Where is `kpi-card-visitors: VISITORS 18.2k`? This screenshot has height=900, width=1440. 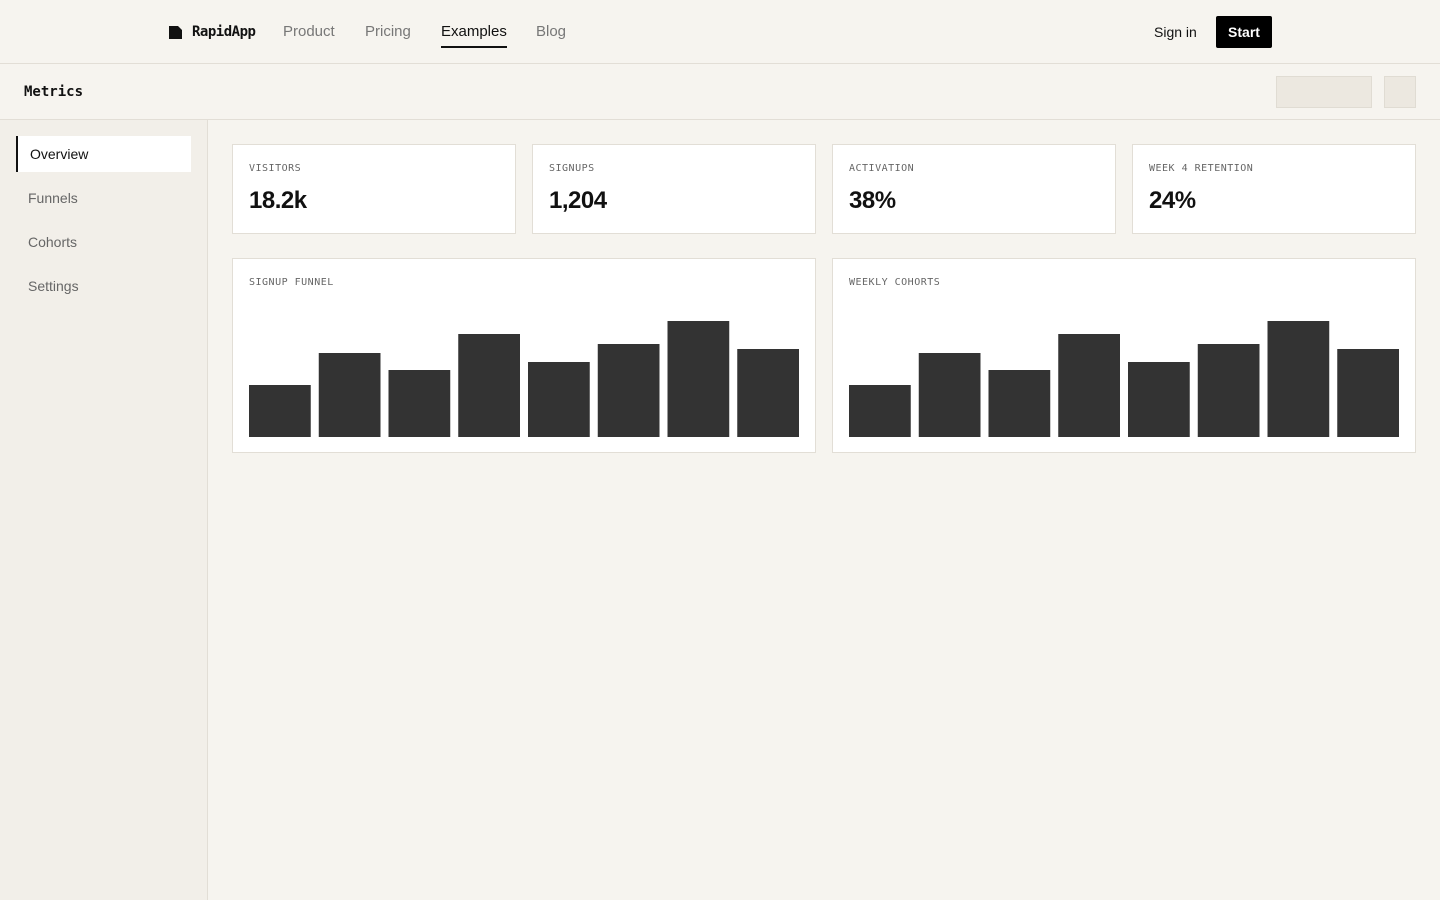 kpi-card-visitors: VISITORS 18.2k is located at coordinates (374, 189).